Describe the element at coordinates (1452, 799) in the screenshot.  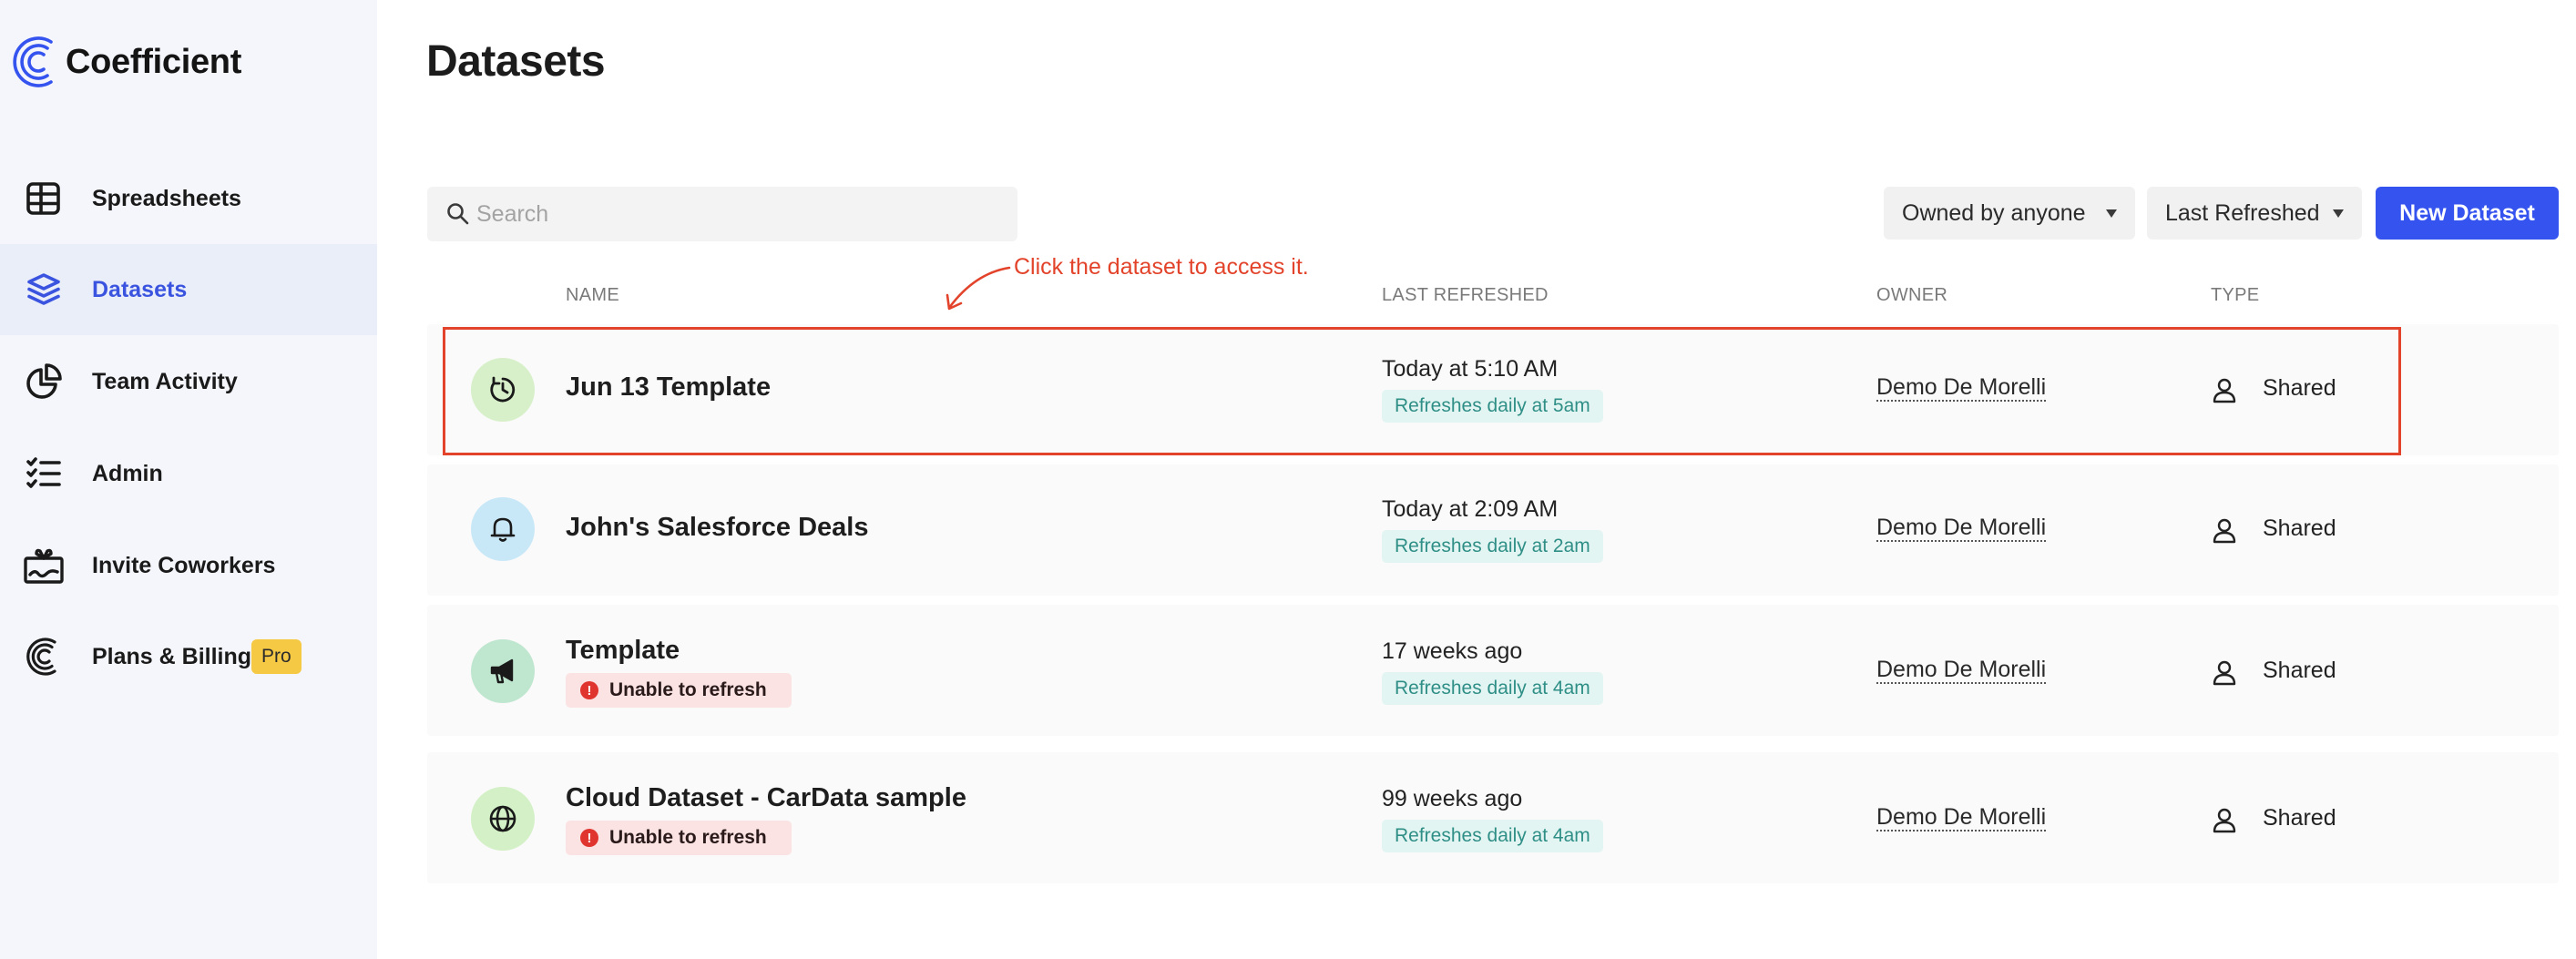
I see `last-refreshed-time: 99 weeks ago` at that location.